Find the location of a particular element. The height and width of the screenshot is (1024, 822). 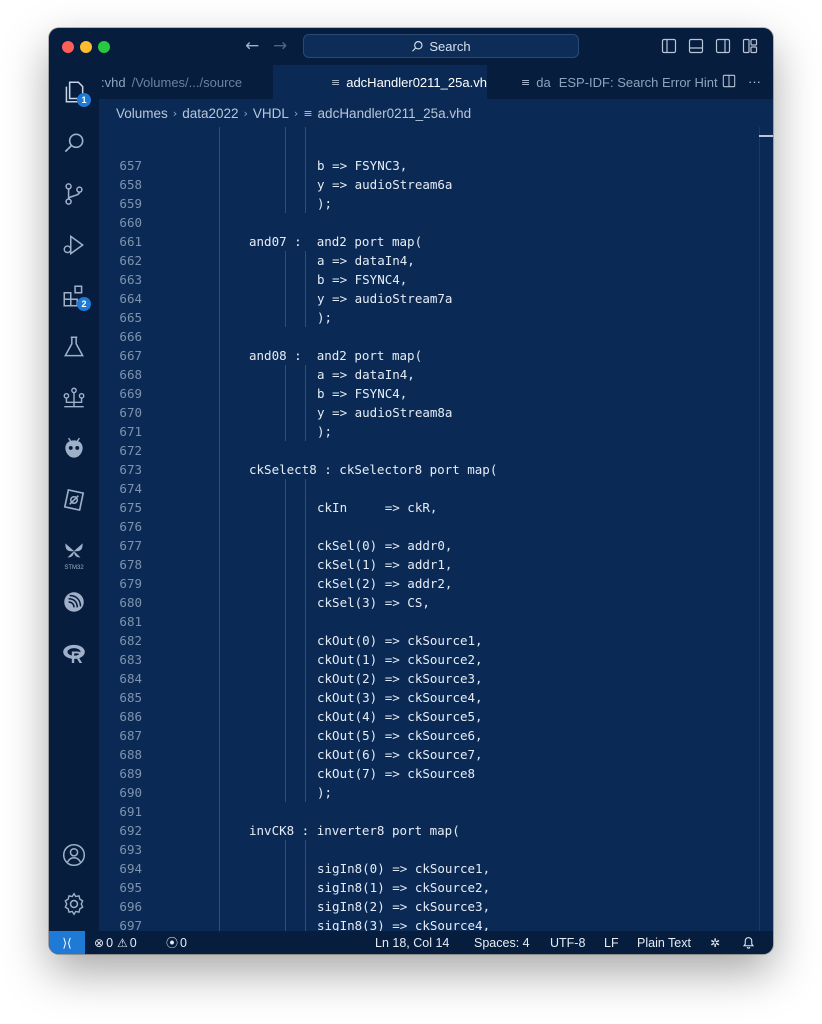

encoding: UTF-8 is located at coordinates (567, 942).